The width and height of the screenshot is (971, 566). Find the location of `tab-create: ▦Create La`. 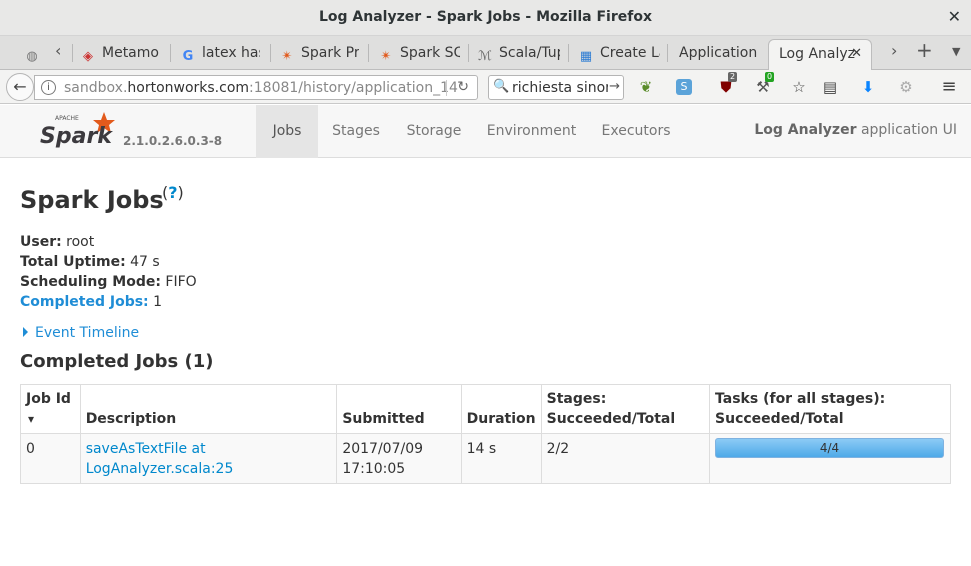

tab-create: ▦Create La is located at coordinates (619, 54).